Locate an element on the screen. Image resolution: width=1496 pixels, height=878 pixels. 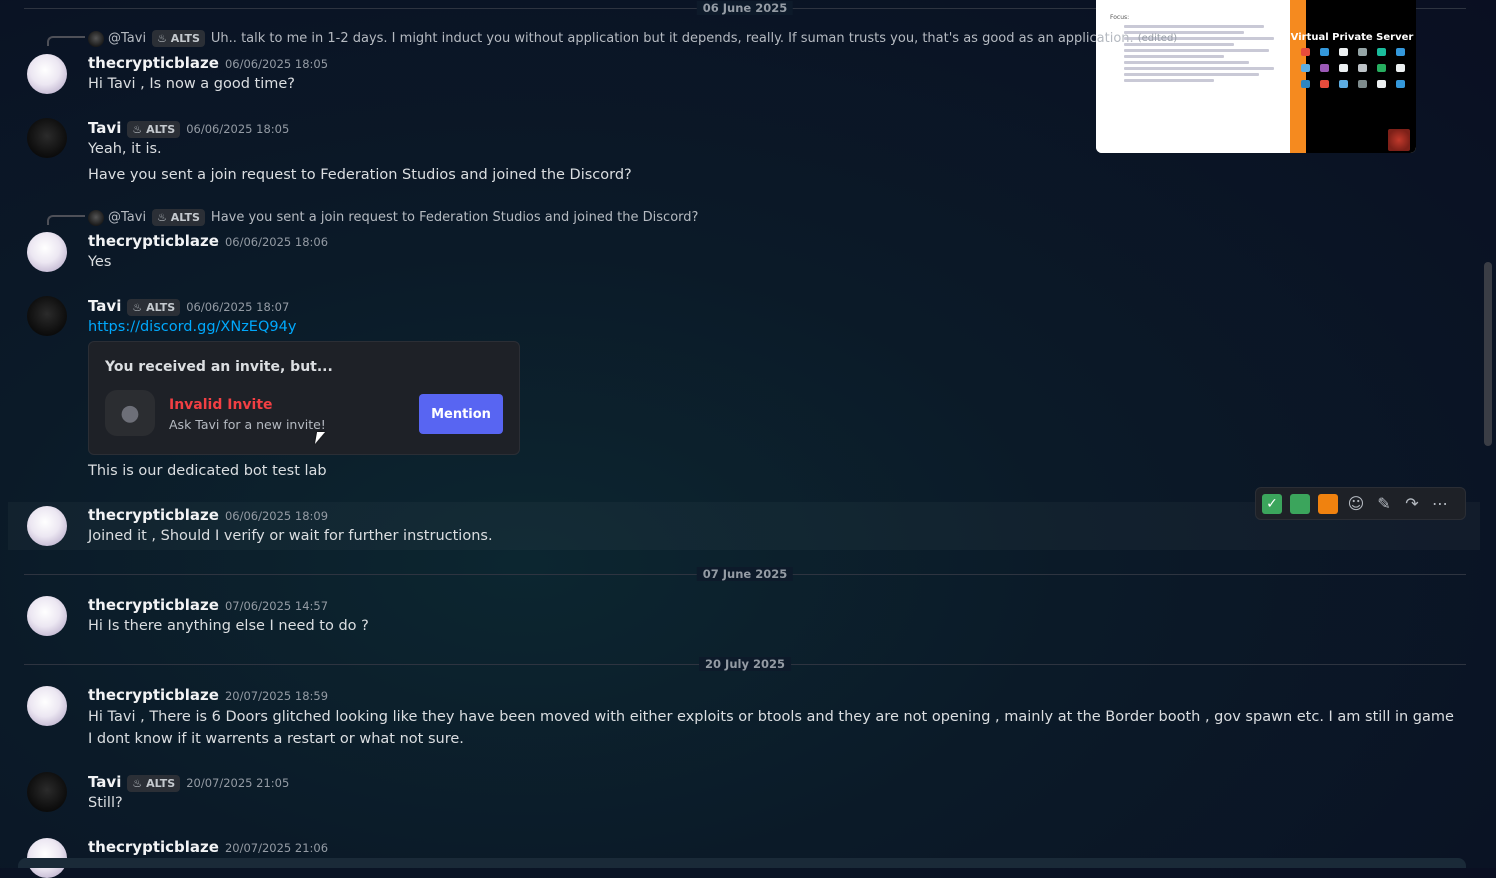
preview-document: Focus: is located at coordinates (1193, 76).